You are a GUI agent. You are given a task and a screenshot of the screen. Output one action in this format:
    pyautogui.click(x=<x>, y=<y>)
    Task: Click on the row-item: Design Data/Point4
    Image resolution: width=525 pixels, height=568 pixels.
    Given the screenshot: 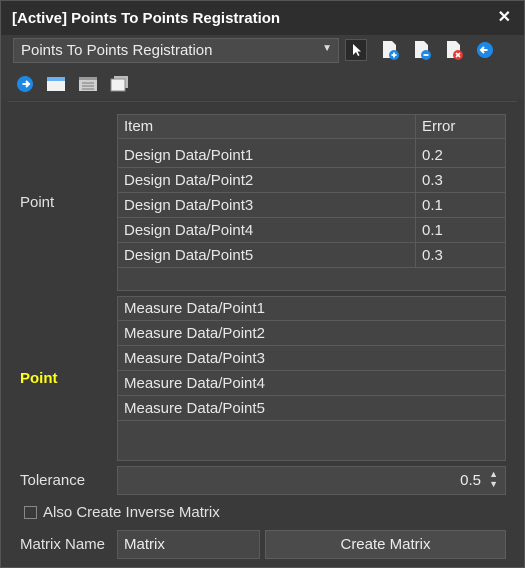 What is the action you would take?
    pyautogui.click(x=189, y=230)
    